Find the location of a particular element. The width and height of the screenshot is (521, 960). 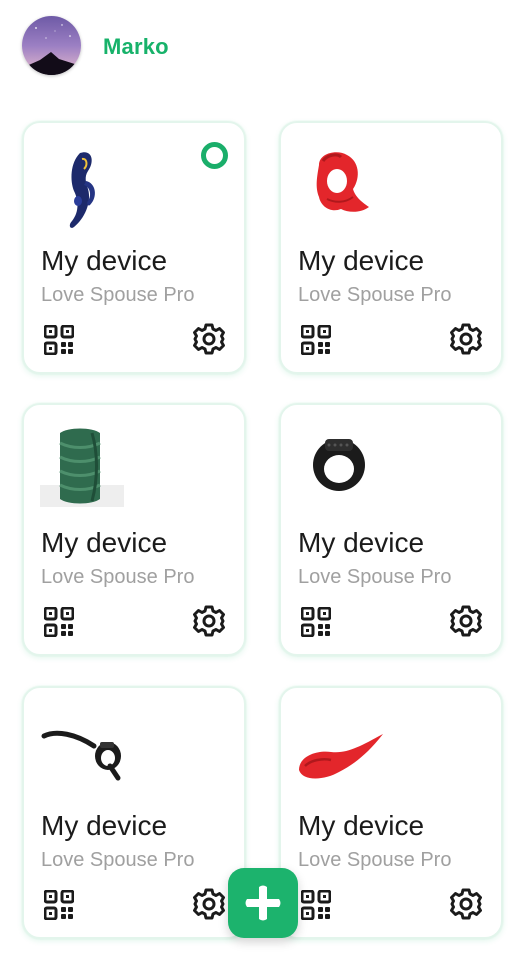

blue-vibrator-icon is located at coordinates (84, 186).